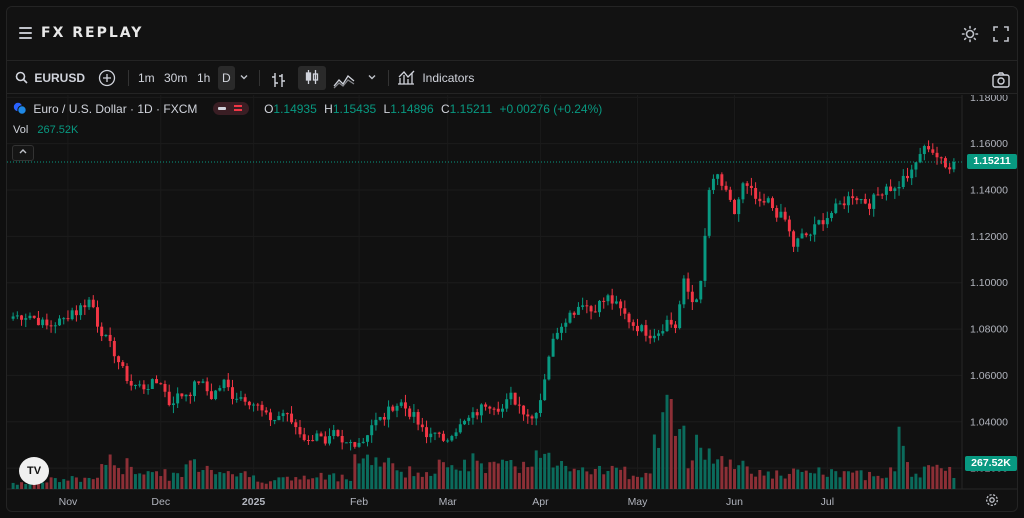 This screenshot has width=1024, height=518. Describe the element at coordinates (68, 502) in the screenshot. I see `x-tick-label: Nov` at that location.